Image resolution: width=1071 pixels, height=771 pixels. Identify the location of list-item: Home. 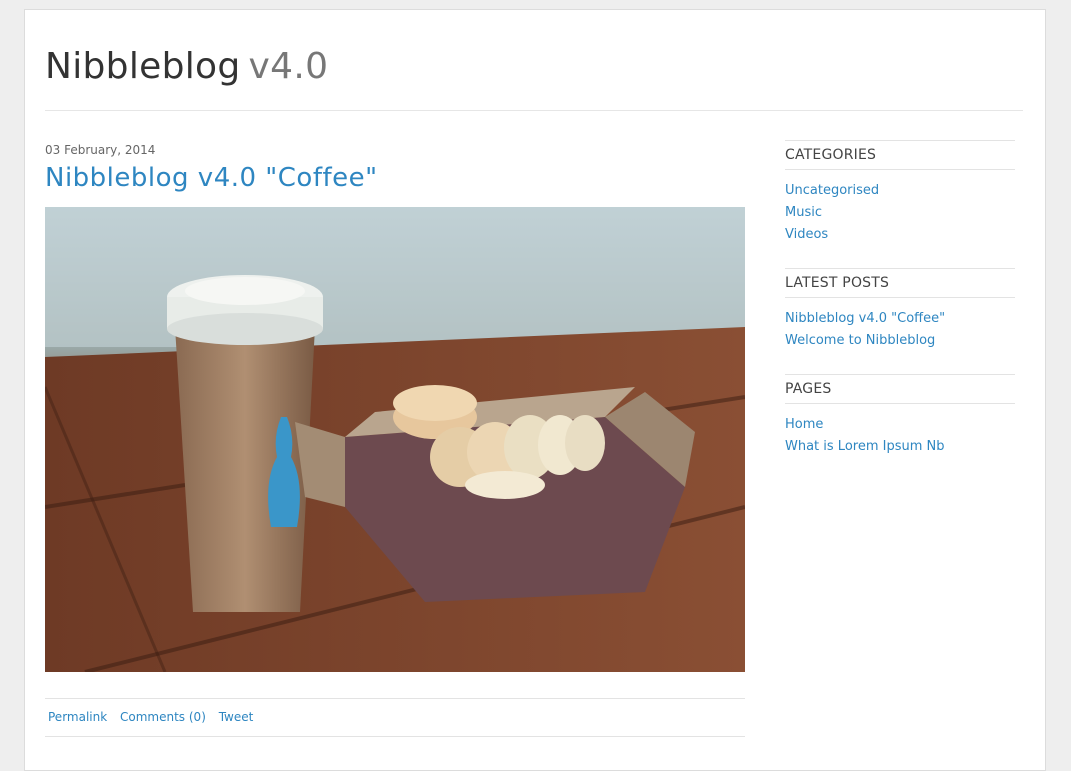
(900, 425).